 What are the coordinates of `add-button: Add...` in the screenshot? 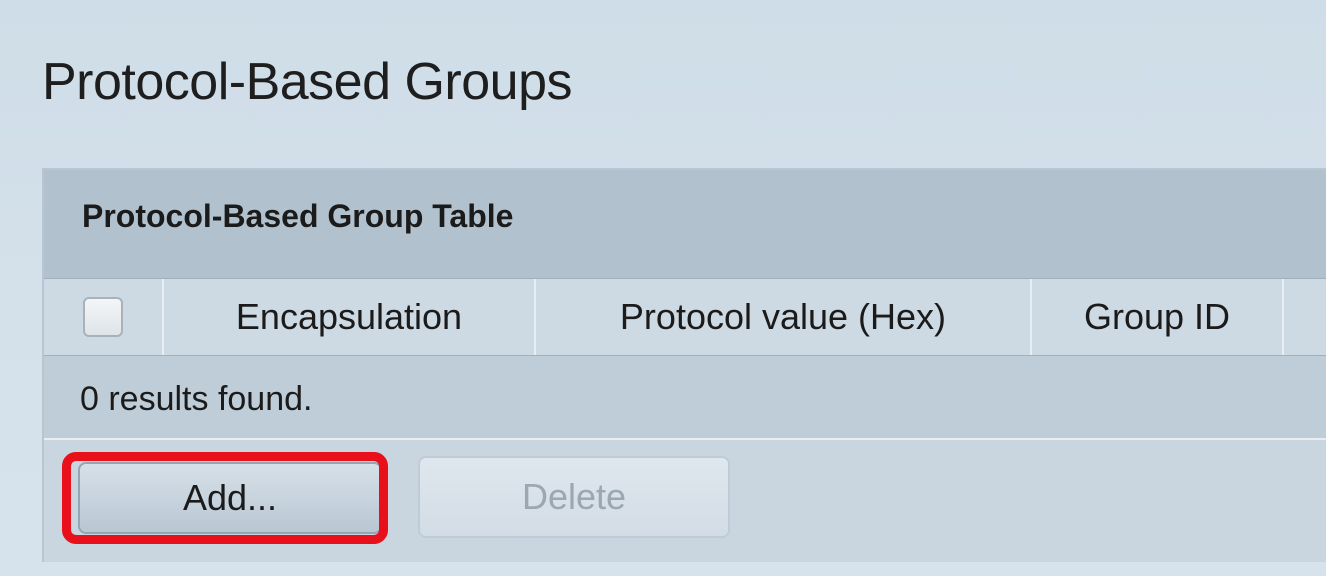 It's located at (230, 498).